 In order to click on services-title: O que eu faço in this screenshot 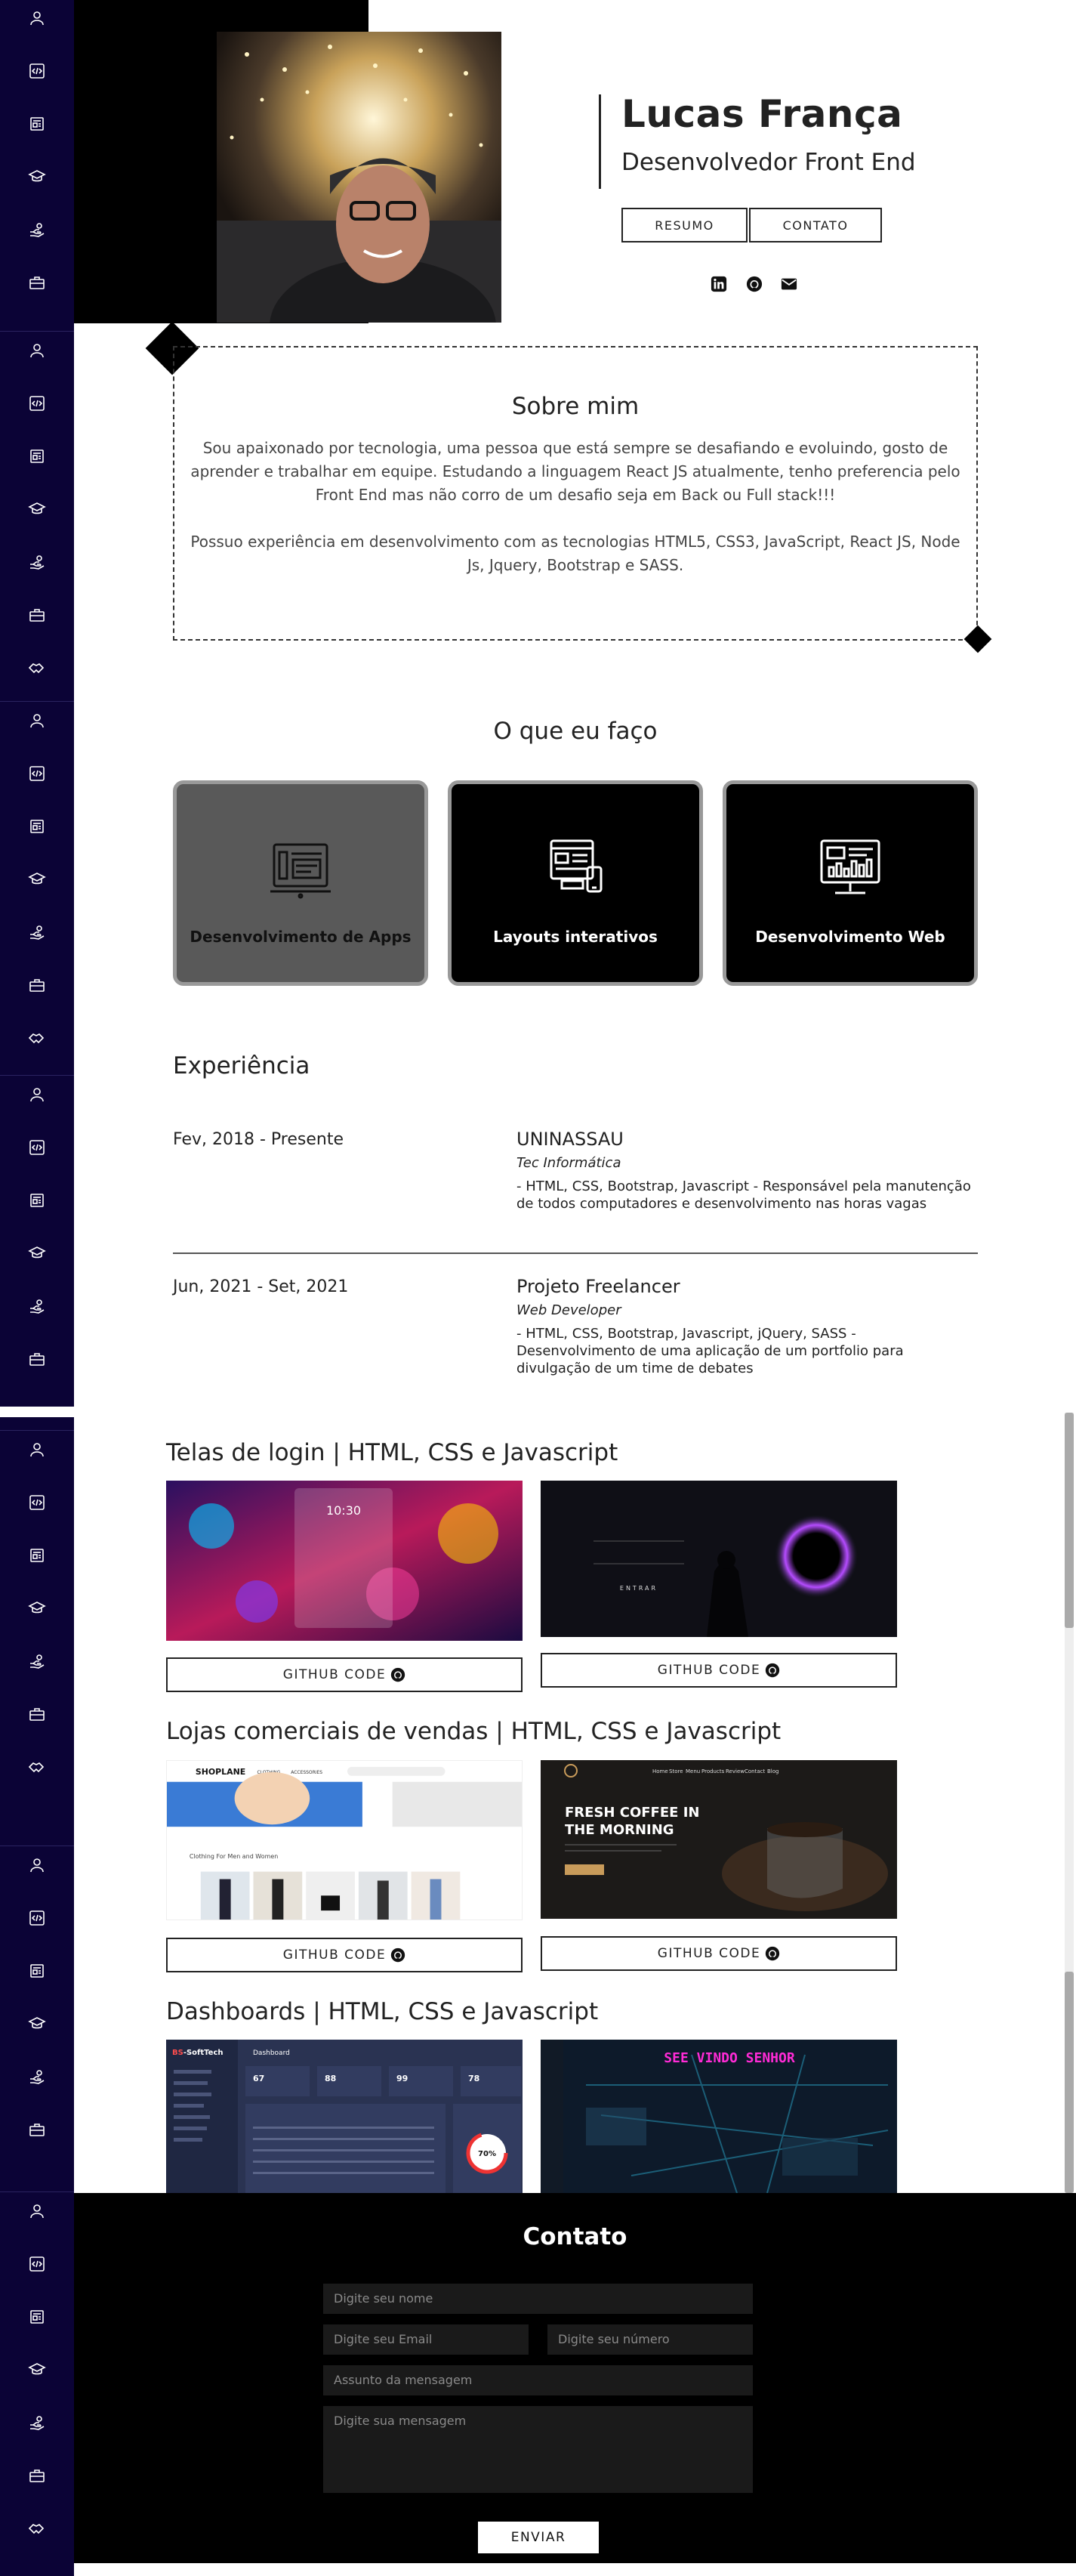, I will do `click(575, 731)`.